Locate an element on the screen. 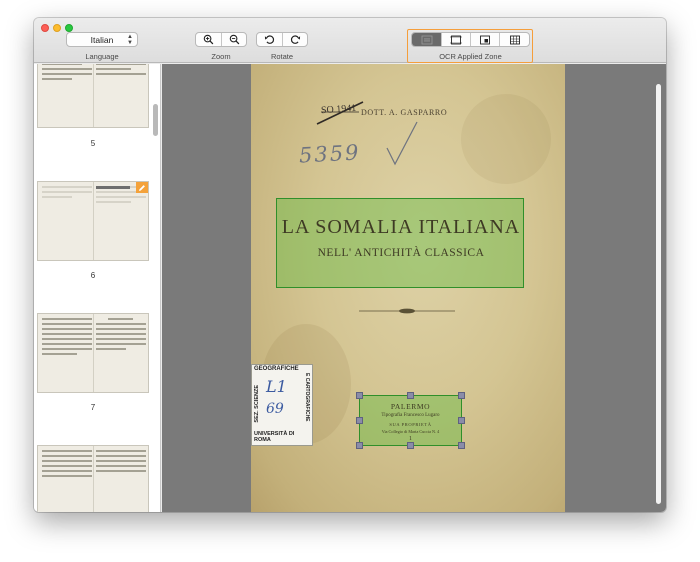 This screenshot has height=562, width=700. book-subtitle: NELL' ANTICHITÀ CLASSICA is located at coordinates (401, 253).